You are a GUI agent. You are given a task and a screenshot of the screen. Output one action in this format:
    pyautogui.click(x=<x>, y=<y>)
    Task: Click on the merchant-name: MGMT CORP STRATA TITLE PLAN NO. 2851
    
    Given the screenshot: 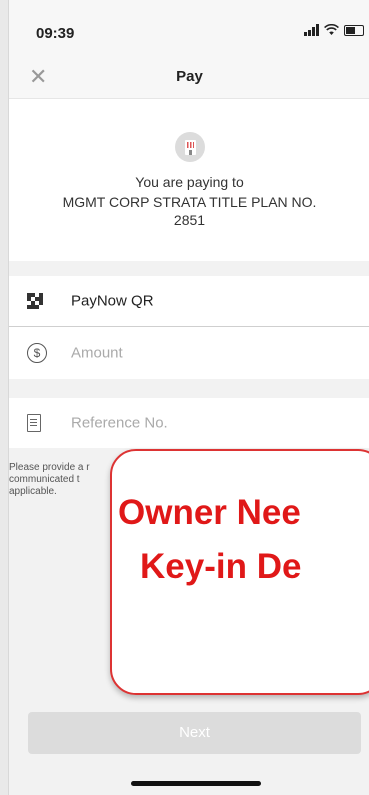 What is the action you would take?
    pyautogui.click(x=189, y=211)
    